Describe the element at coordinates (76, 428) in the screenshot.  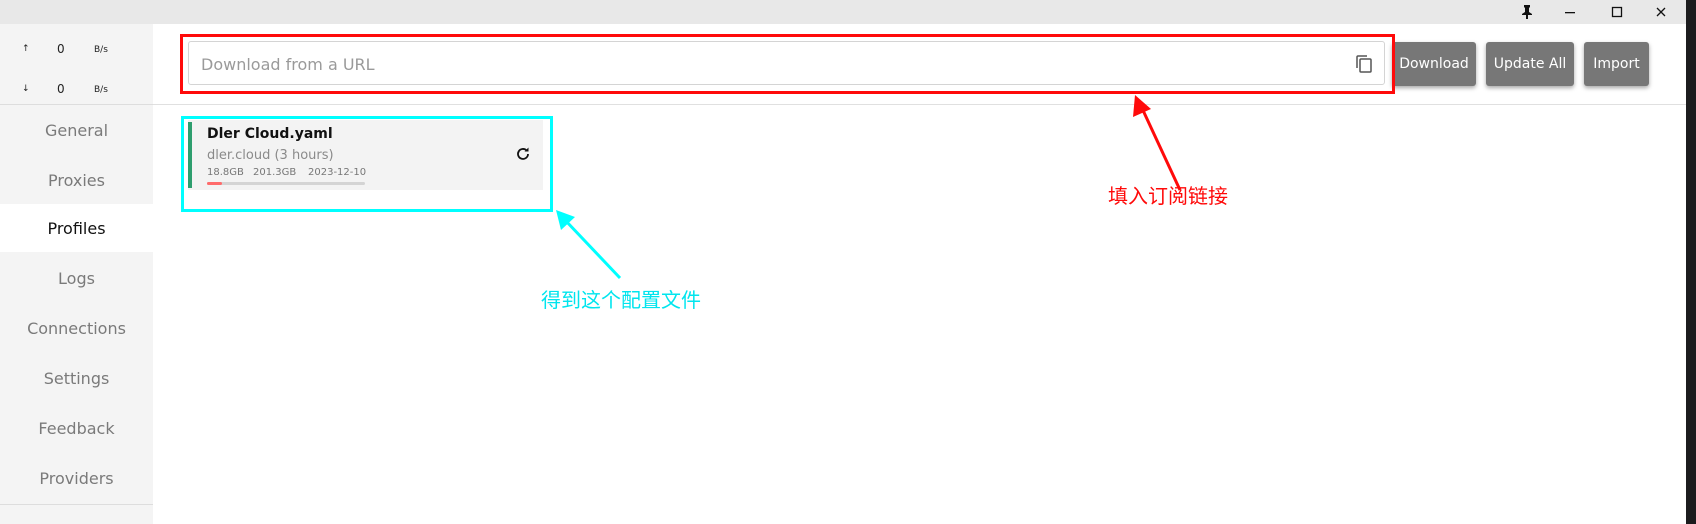
I see `sidebar-item-feedback: Feedback` at that location.